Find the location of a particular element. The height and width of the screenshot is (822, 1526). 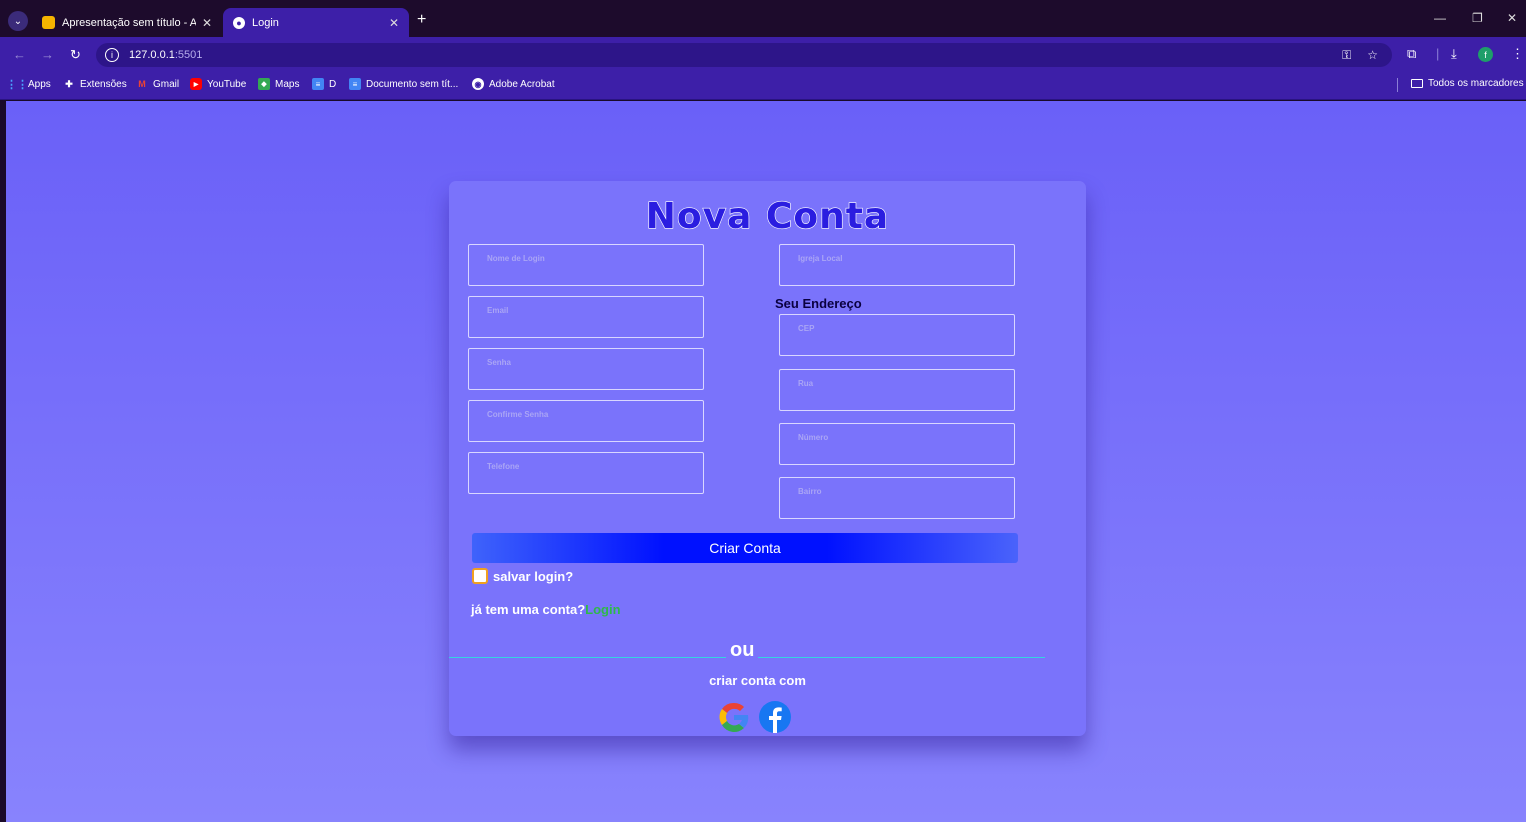

field-placeholder: Número is located at coordinates (813, 437).